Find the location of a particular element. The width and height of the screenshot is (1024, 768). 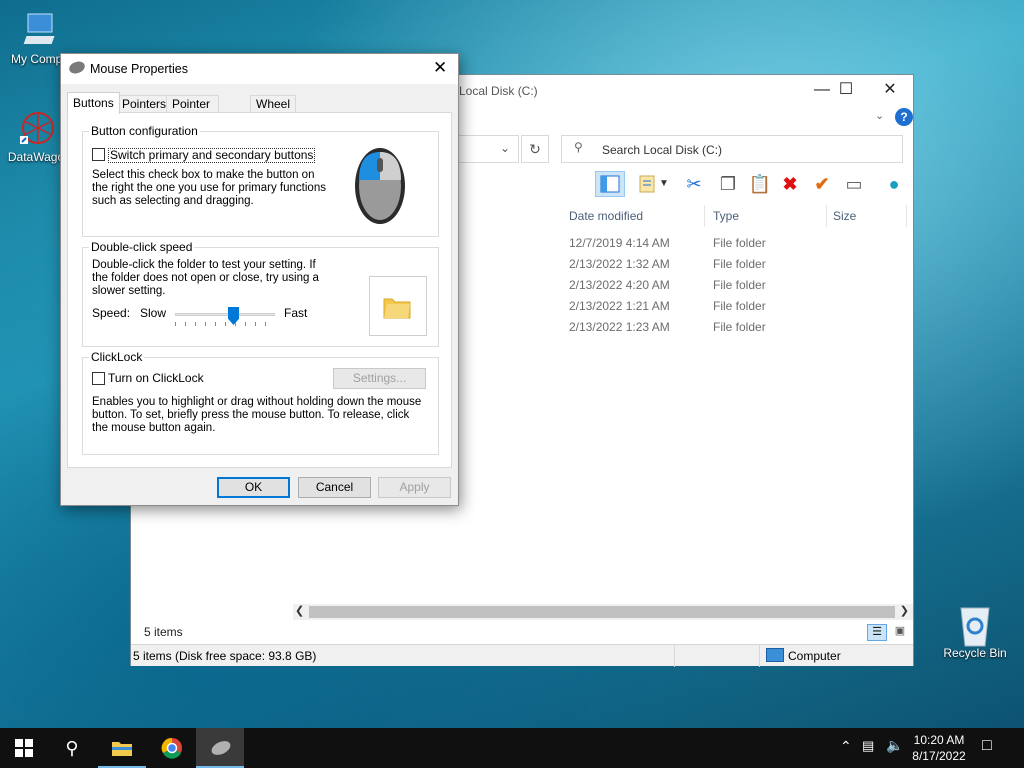

switch-buttons-label: Switch primary and secondary buttons is located at coordinates (212, 155).